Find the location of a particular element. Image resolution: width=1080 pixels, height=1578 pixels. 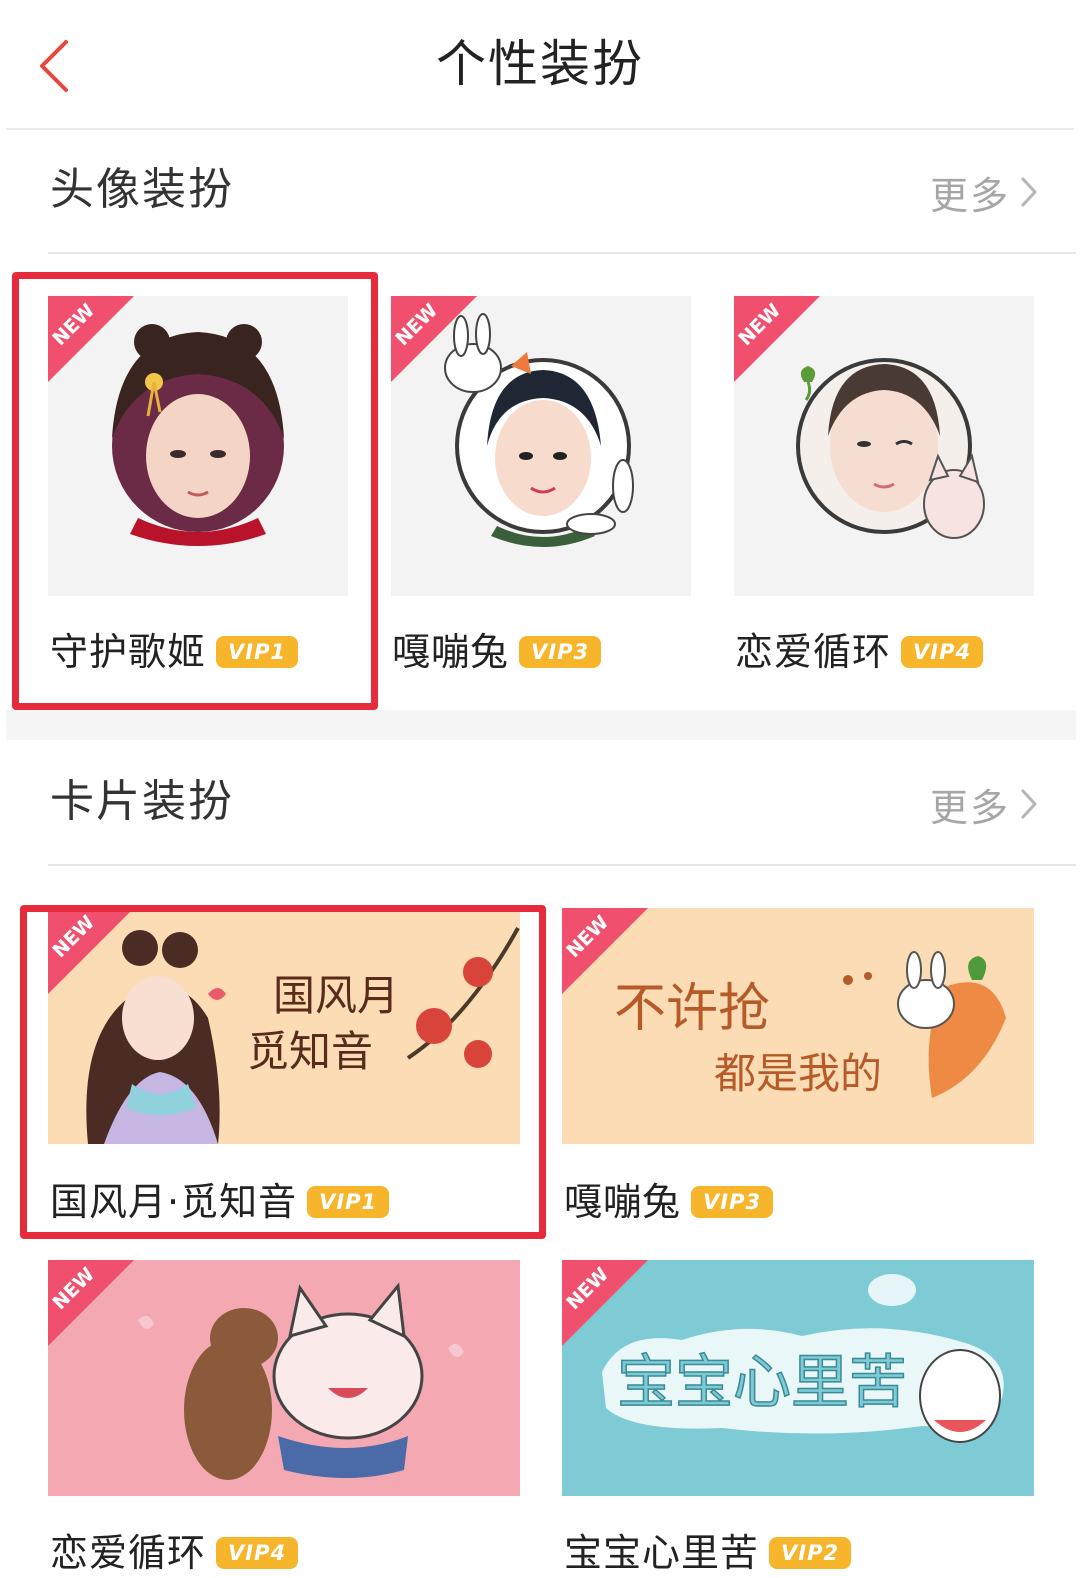

card-item-name-row: 宝宝心里苦 VIP2 is located at coordinates (708, 1553).